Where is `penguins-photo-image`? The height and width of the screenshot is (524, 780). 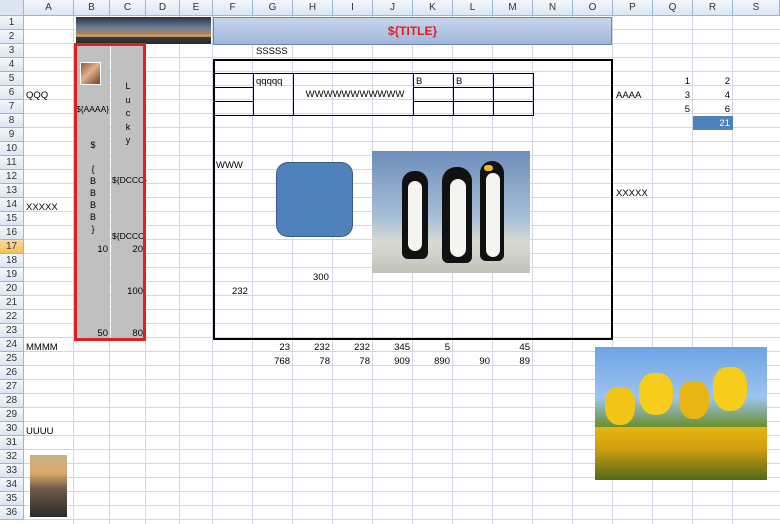 penguins-photo-image is located at coordinates (451, 212).